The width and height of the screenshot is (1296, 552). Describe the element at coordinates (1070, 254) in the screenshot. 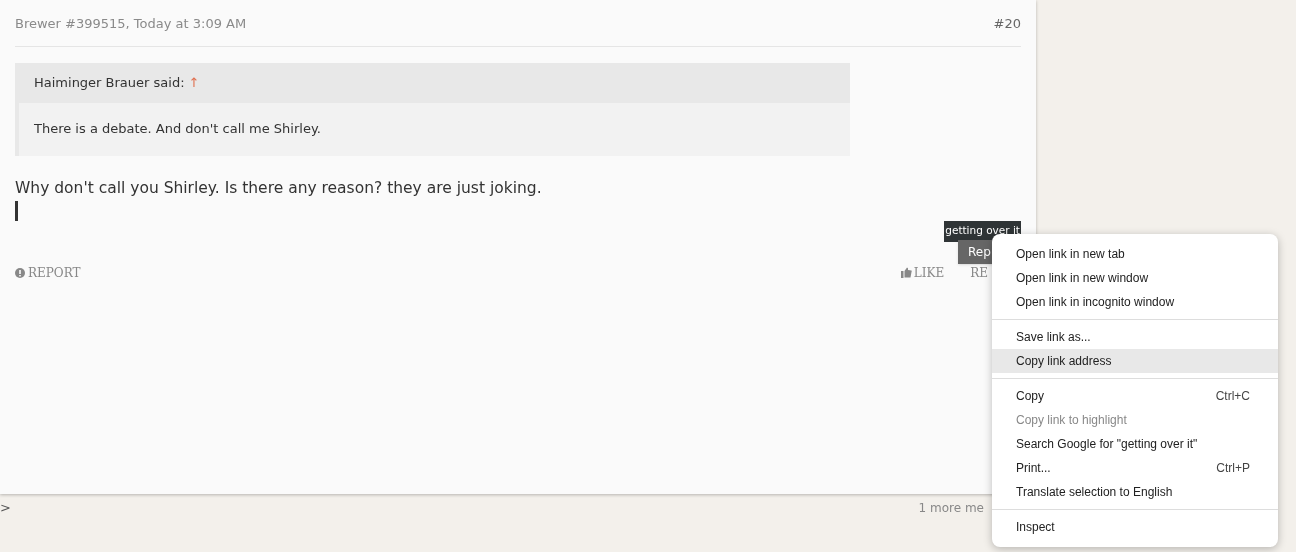

I see `menu-item-label: Open link in new tab` at that location.